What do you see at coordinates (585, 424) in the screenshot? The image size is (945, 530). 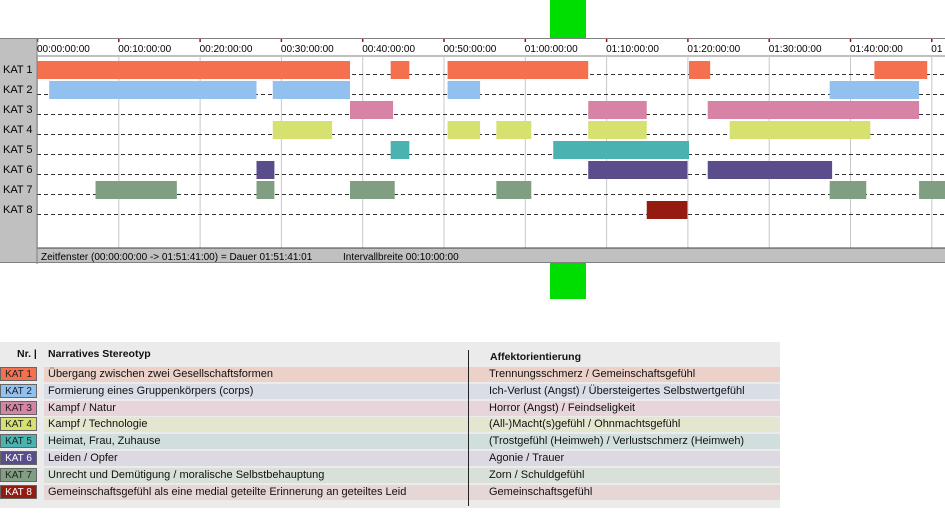 I see `legend-affect: (All-)Macht(s)gefühl / Ohnmachtsgefühl` at bounding box center [585, 424].